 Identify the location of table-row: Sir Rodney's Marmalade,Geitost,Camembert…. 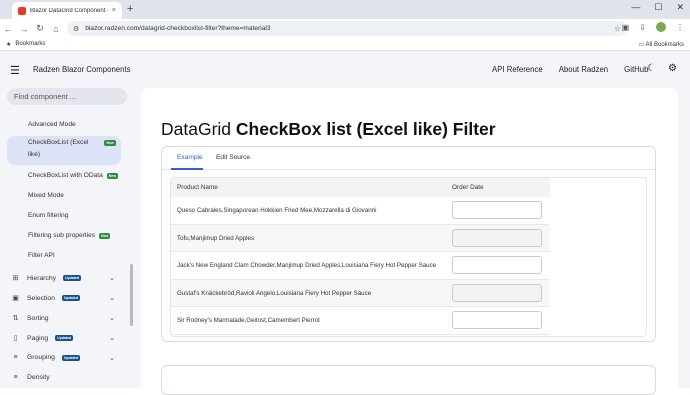
(360, 321).